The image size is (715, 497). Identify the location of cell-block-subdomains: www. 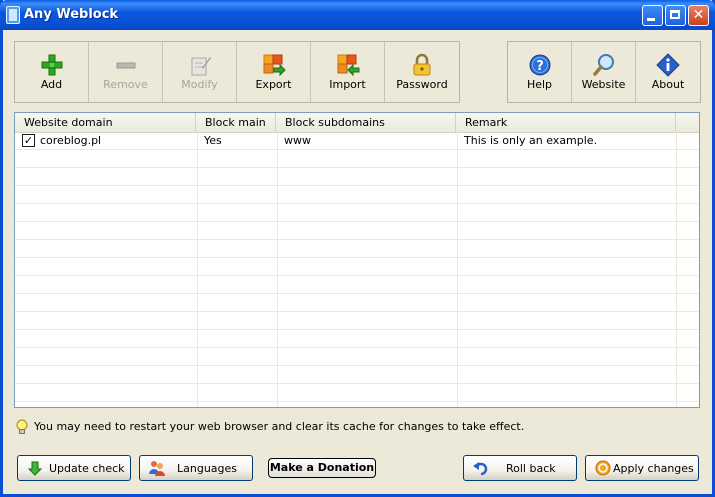
(368, 140).